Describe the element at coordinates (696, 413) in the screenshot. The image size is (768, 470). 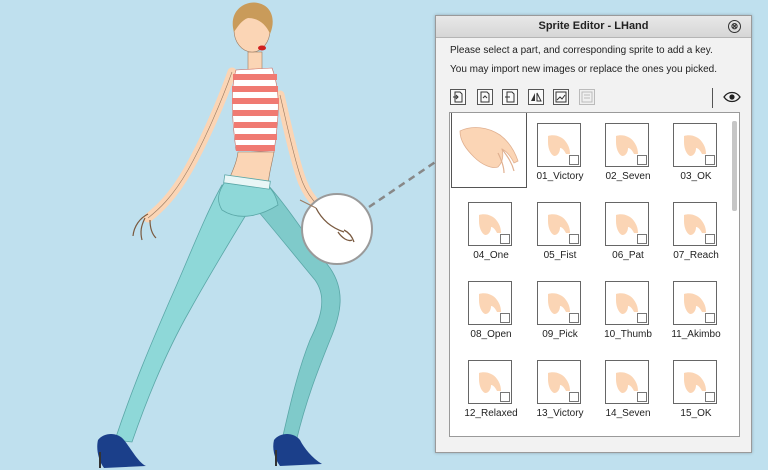
I see `sprite-label: 15_OK` at that location.